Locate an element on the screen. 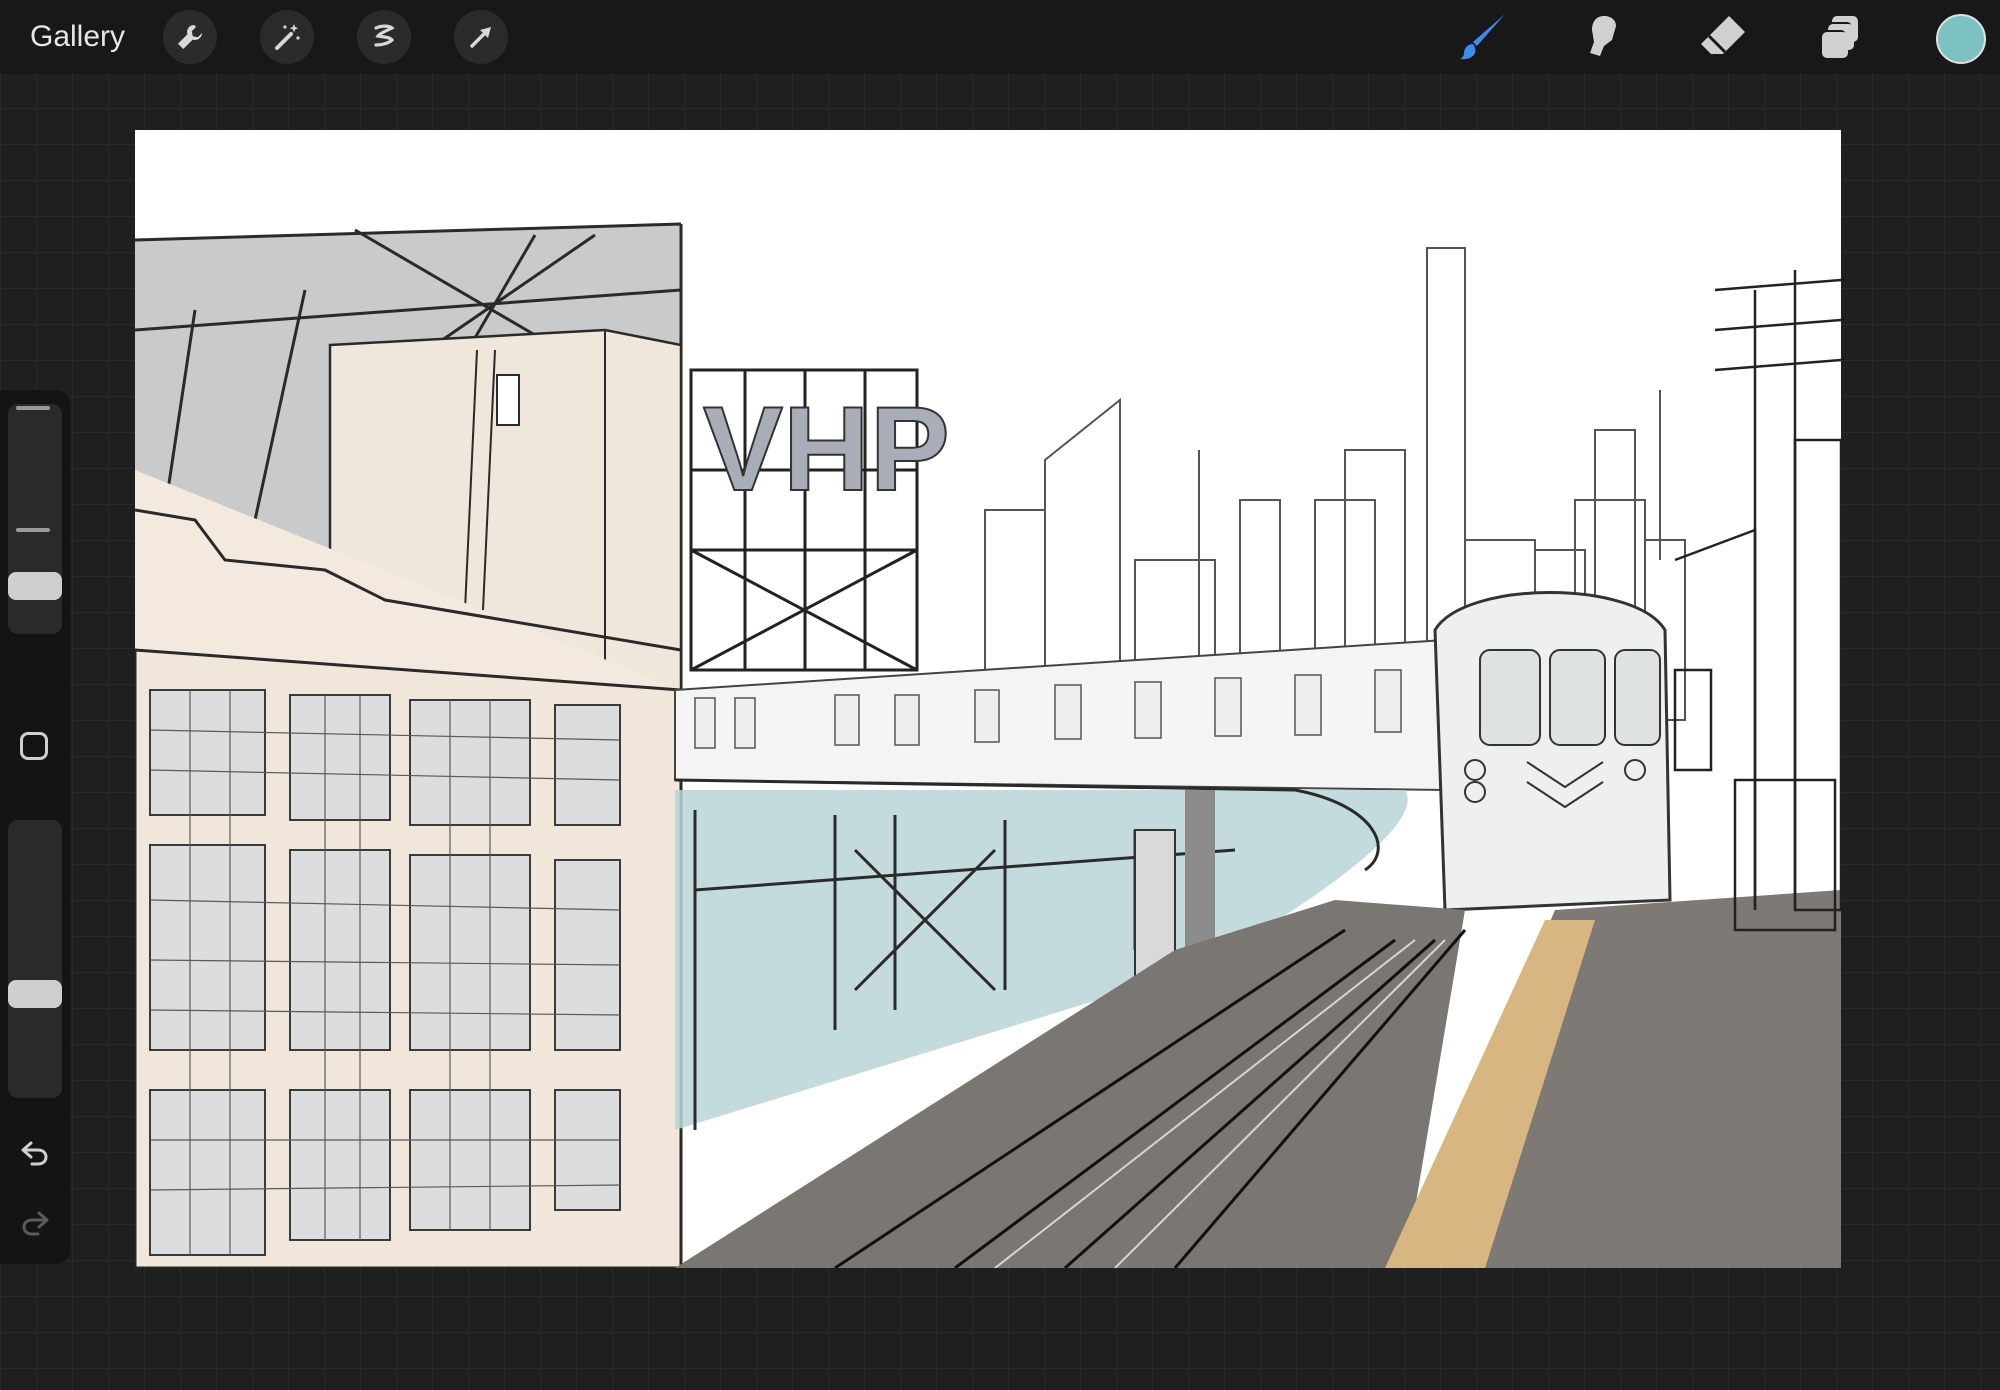  color-picker-swatch is located at coordinates (1961, 39).